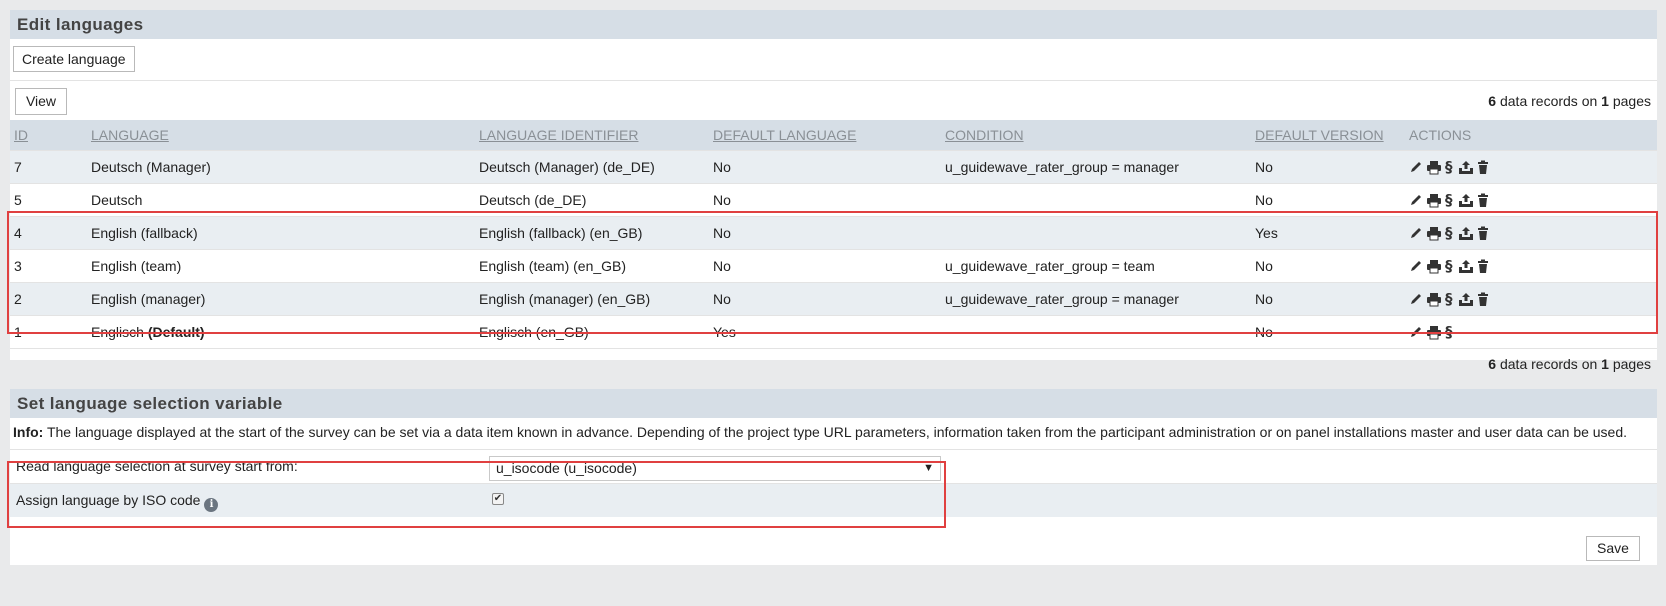  What do you see at coordinates (1328, 135) in the screenshot?
I see `col-header-default-version: DEFAULT VERSION` at bounding box center [1328, 135].